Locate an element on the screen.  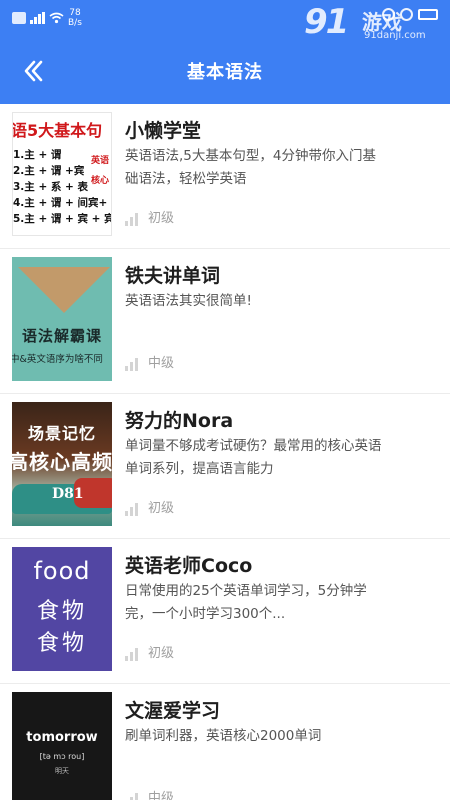
course-description: 刷单词利器，英语核心2000单词 is located at coordinates (223, 736).